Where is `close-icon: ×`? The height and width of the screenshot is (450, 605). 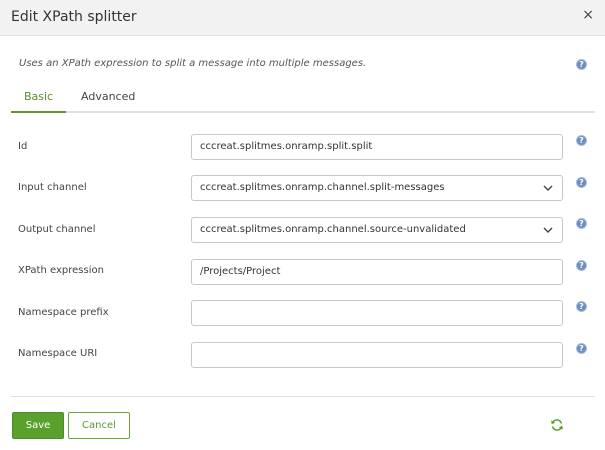 close-icon: × is located at coordinates (588, 15).